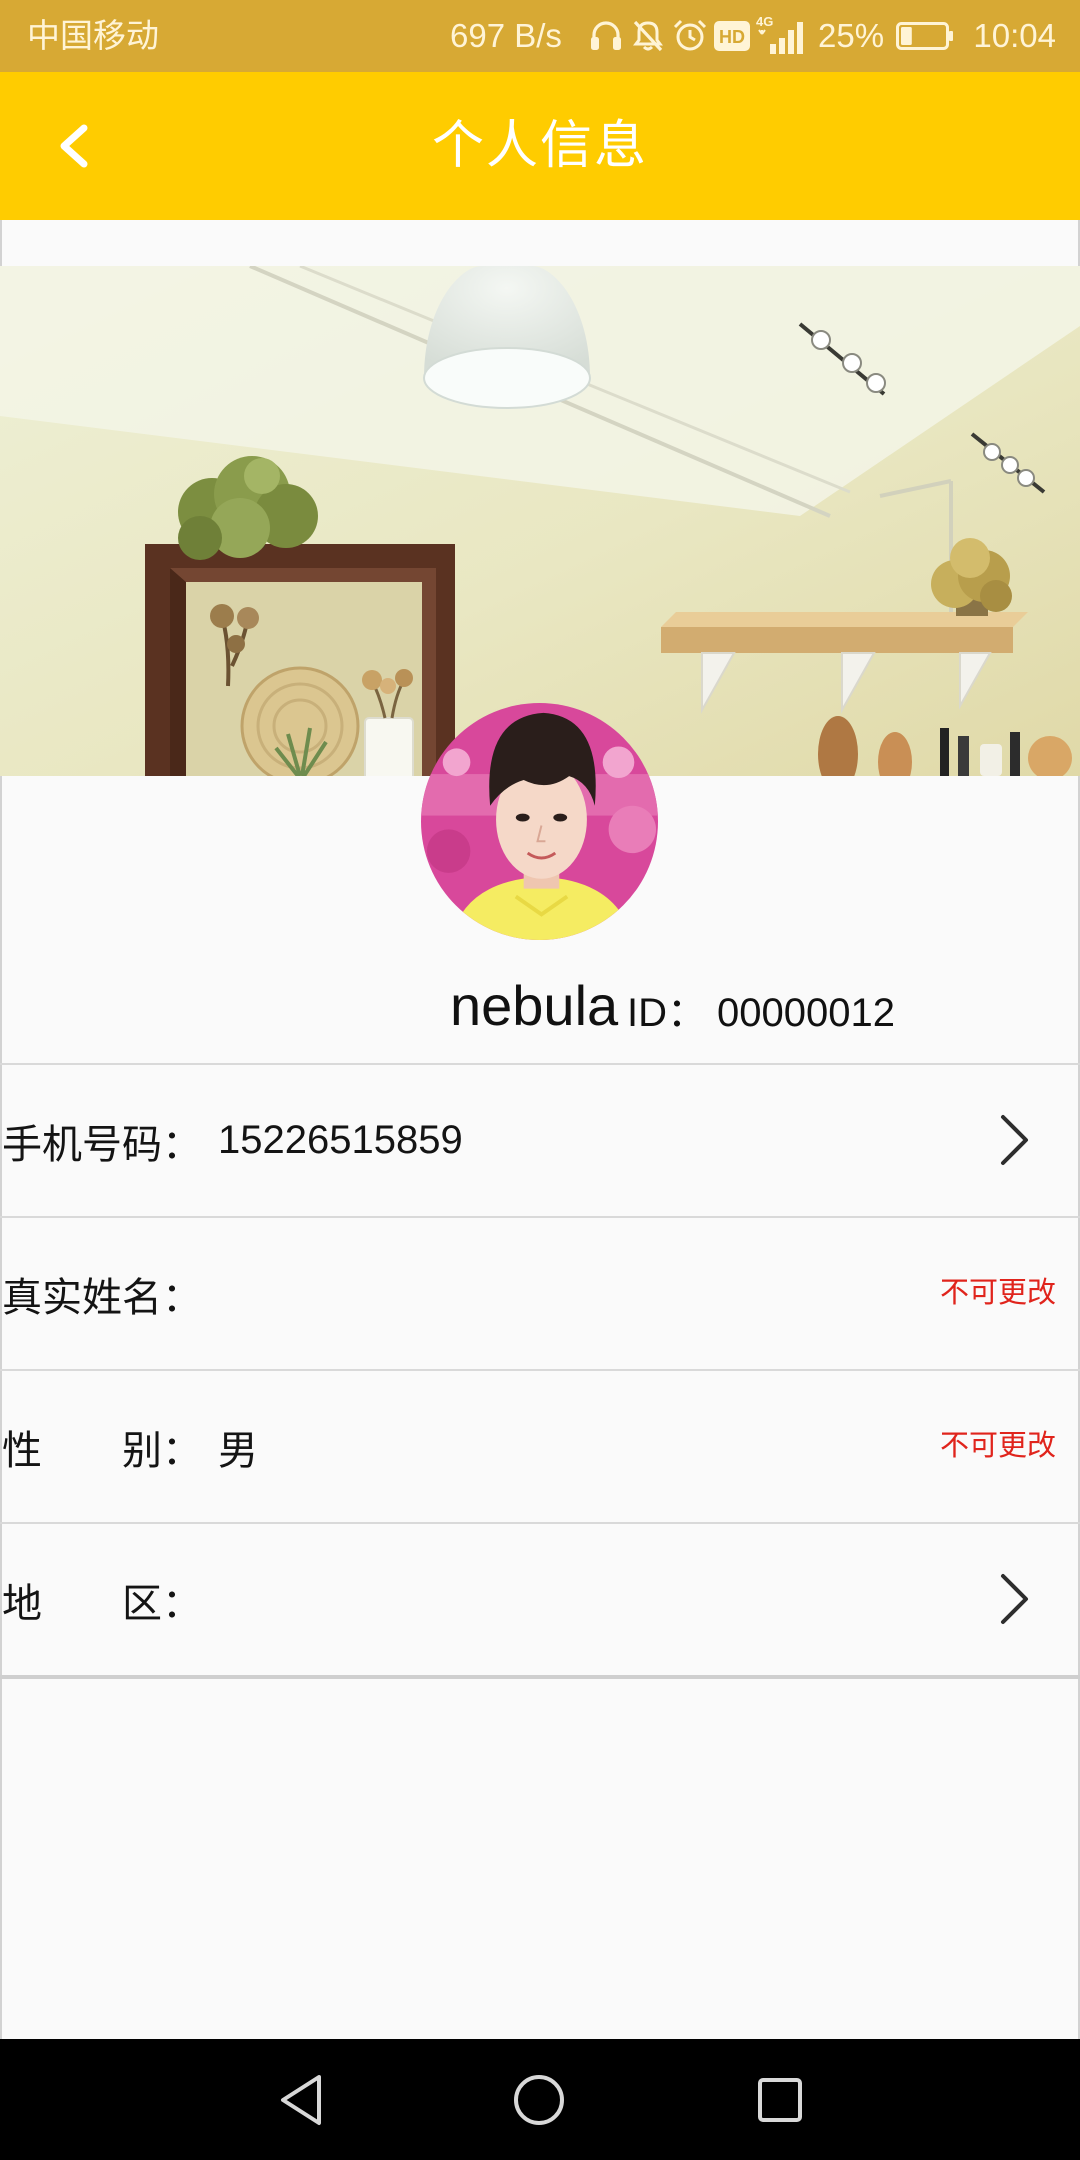 Image resolution: width=1080 pixels, height=2160 pixels. I want to click on rows-bottom-divider, so click(540, 1677).